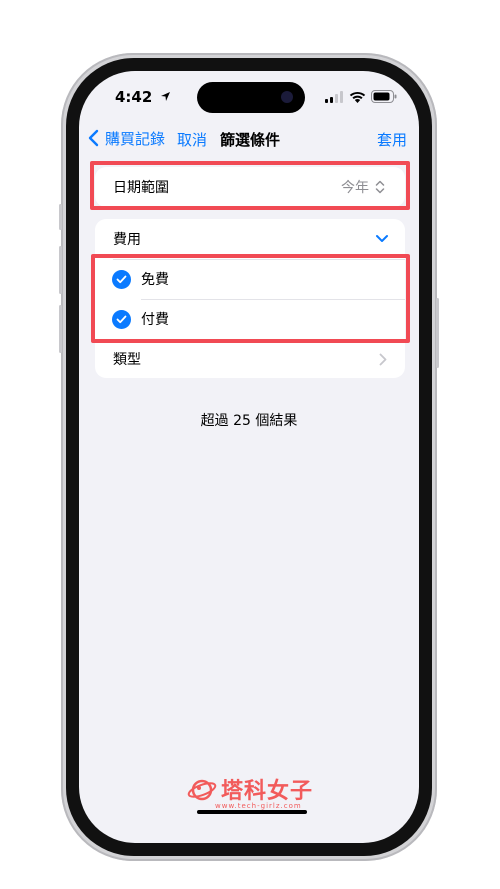  I want to click on volume-up-button, so click(60, 270).